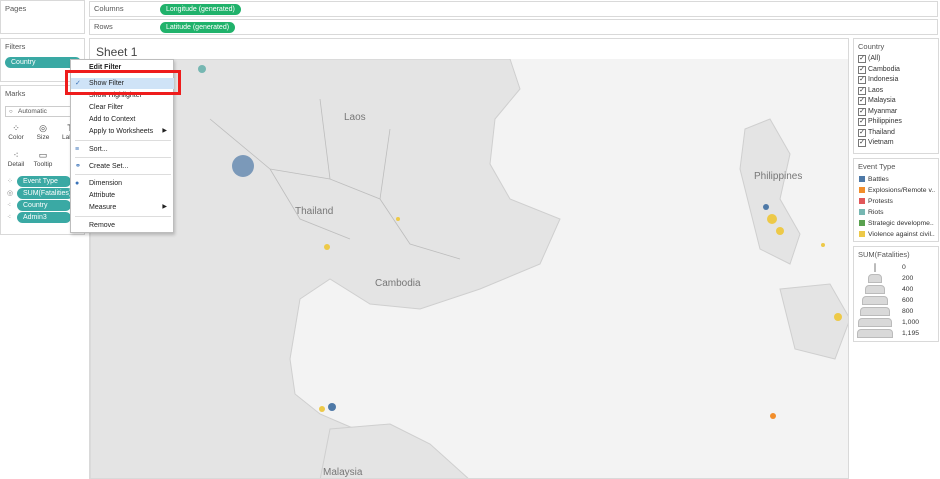  What do you see at coordinates (45, 193) in the screenshot?
I see `marks-pill-fatalities: SUM(Fatalities)` at bounding box center [45, 193].